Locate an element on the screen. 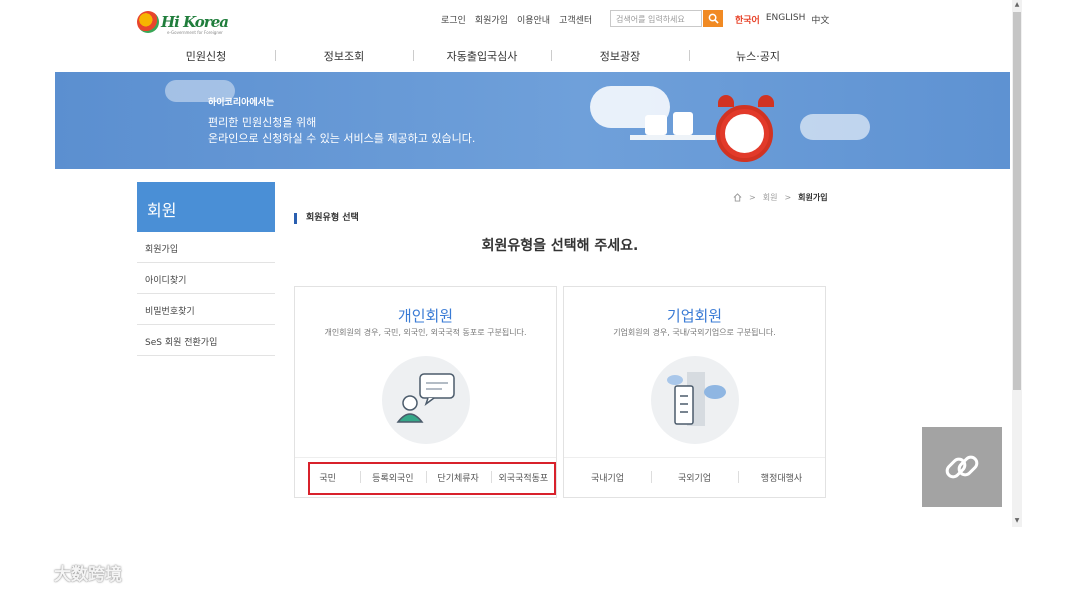 This screenshot has height=591, width=1080. signup-link: 회원가입 is located at coordinates (491, 19).